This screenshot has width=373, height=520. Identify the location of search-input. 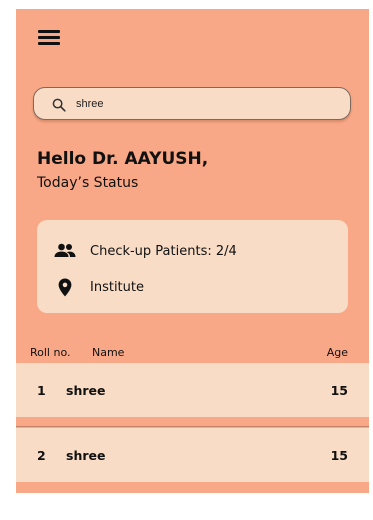
(206, 104).